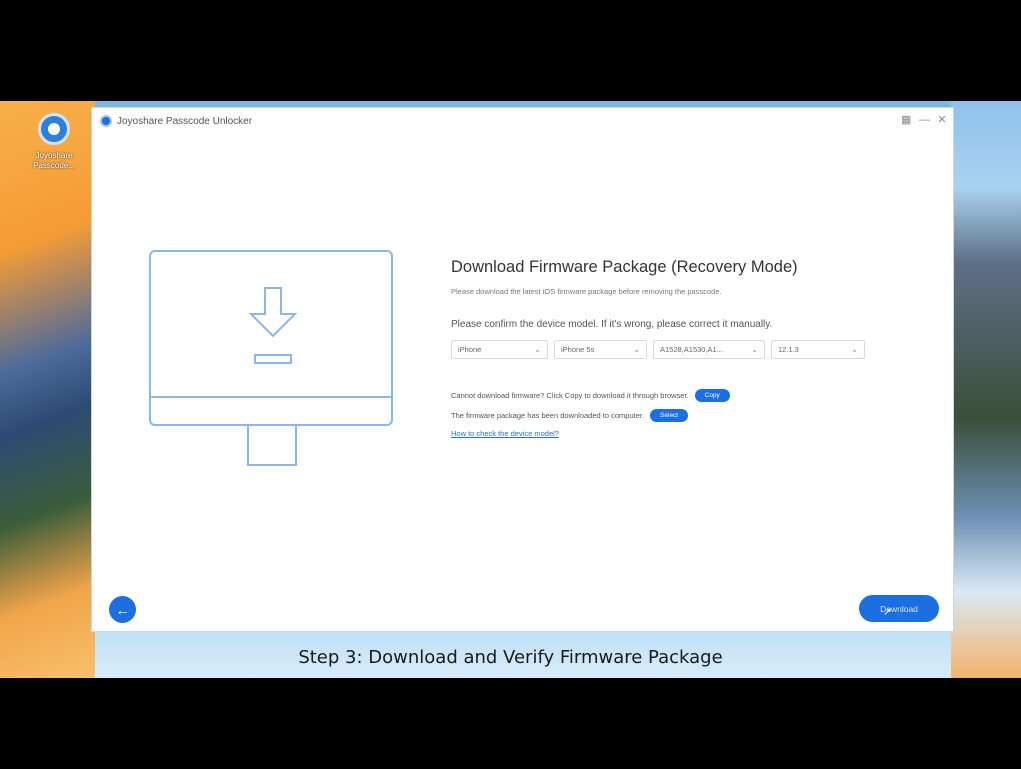 Image resolution: width=1021 pixels, height=769 pixels. I want to click on download-arrow-icon, so click(273, 325).